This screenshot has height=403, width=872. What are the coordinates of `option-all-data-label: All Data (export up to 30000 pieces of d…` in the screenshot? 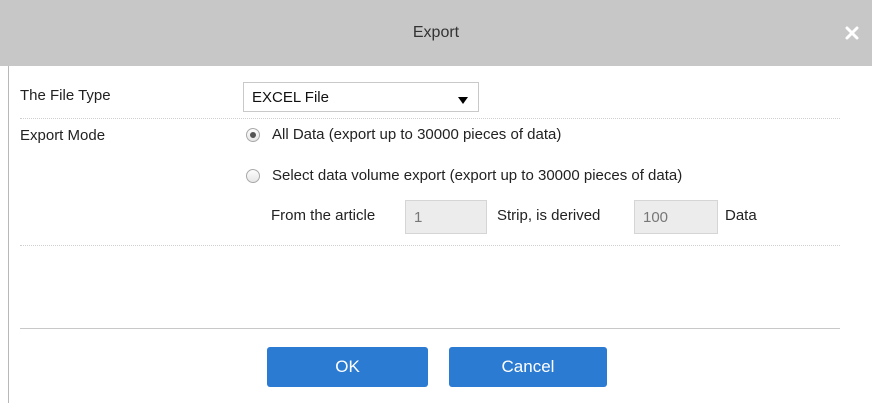 It's located at (416, 134).